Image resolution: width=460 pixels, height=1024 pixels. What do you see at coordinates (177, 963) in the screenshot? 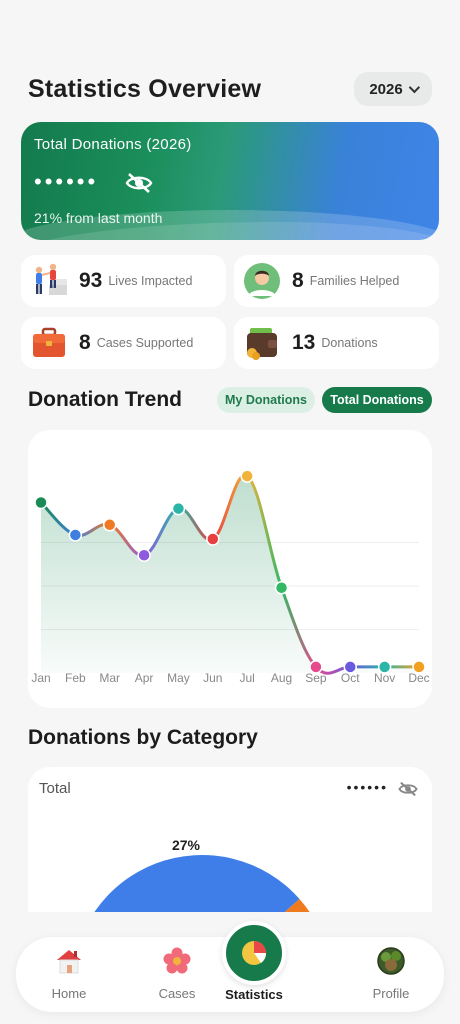
I see `flower-icon` at bounding box center [177, 963].